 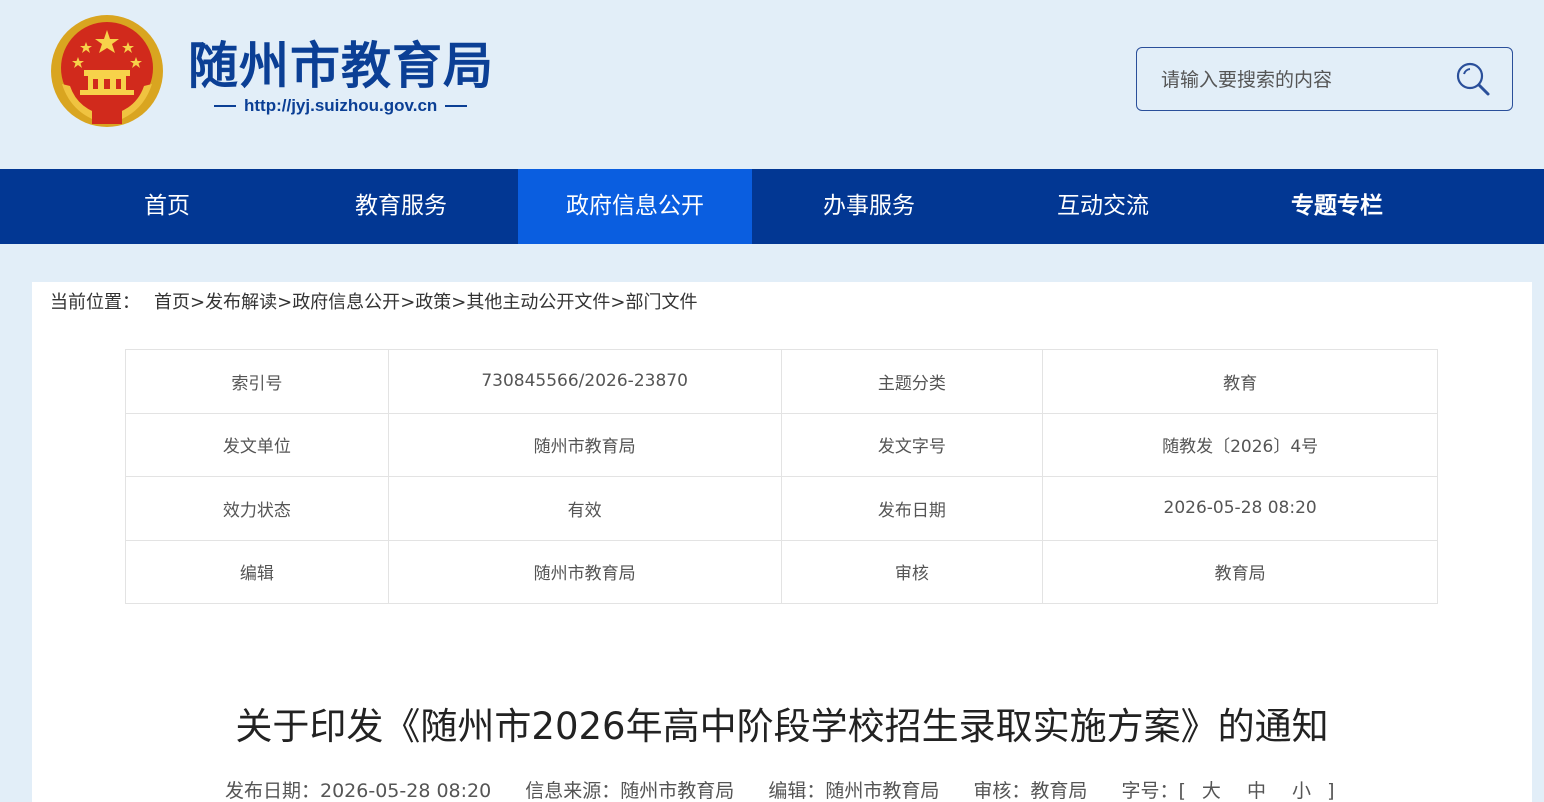 I want to click on site-url: http://jyj.suizhou.gov.cn, so click(x=352, y=106).